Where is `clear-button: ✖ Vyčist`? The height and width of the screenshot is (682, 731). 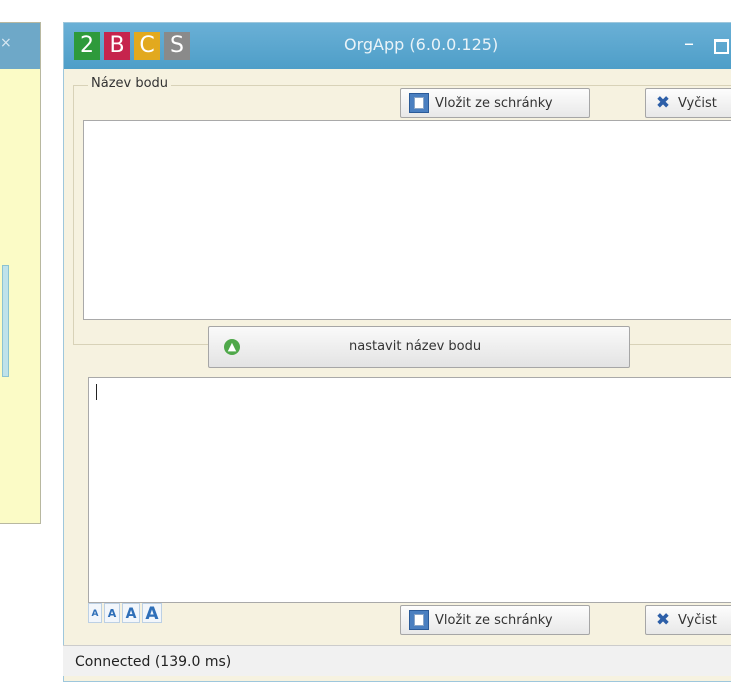 clear-button: ✖ Vyčist is located at coordinates (688, 103).